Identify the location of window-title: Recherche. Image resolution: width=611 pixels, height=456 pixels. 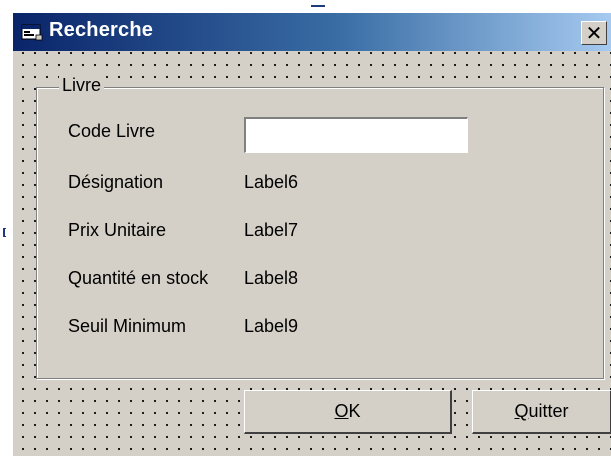
(101, 30).